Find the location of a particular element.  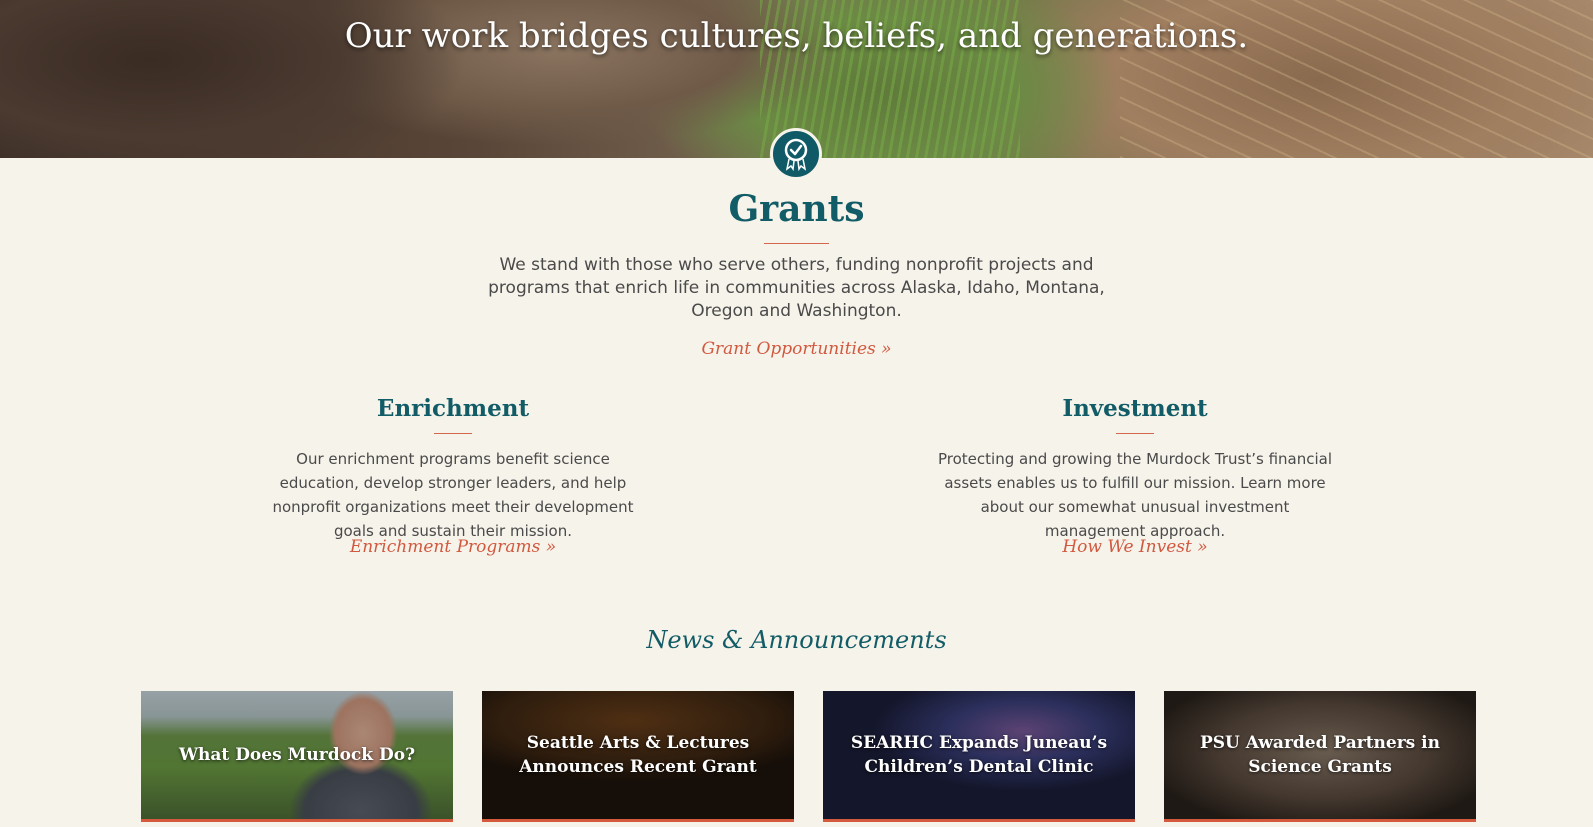

news-heading: News & Announcements is located at coordinates (796, 640).